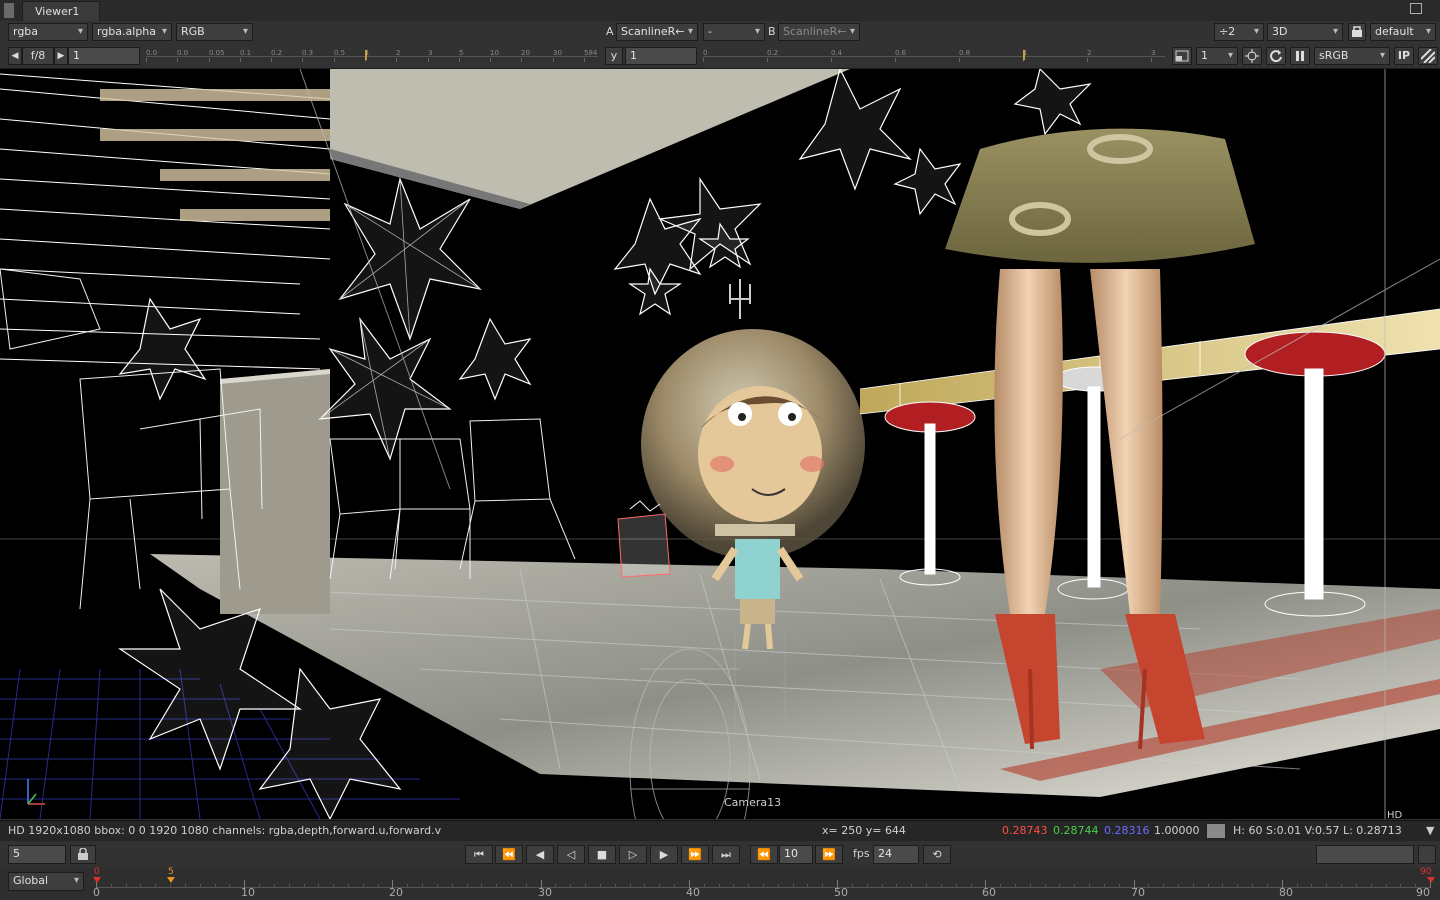 The width and height of the screenshot is (1440, 900). I want to click on loop-mode-icon: ⟲, so click(937, 854).